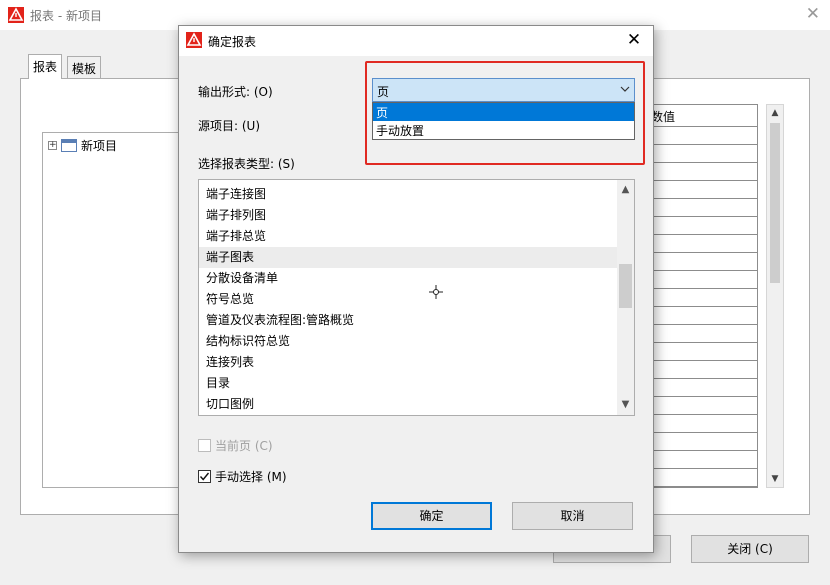 Image resolution: width=830 pixels, height=585 pixels. Describe the element at coordinates (775, 296) in the screenshot. I see `table-scrollbar: ▲ ▼` at that location.